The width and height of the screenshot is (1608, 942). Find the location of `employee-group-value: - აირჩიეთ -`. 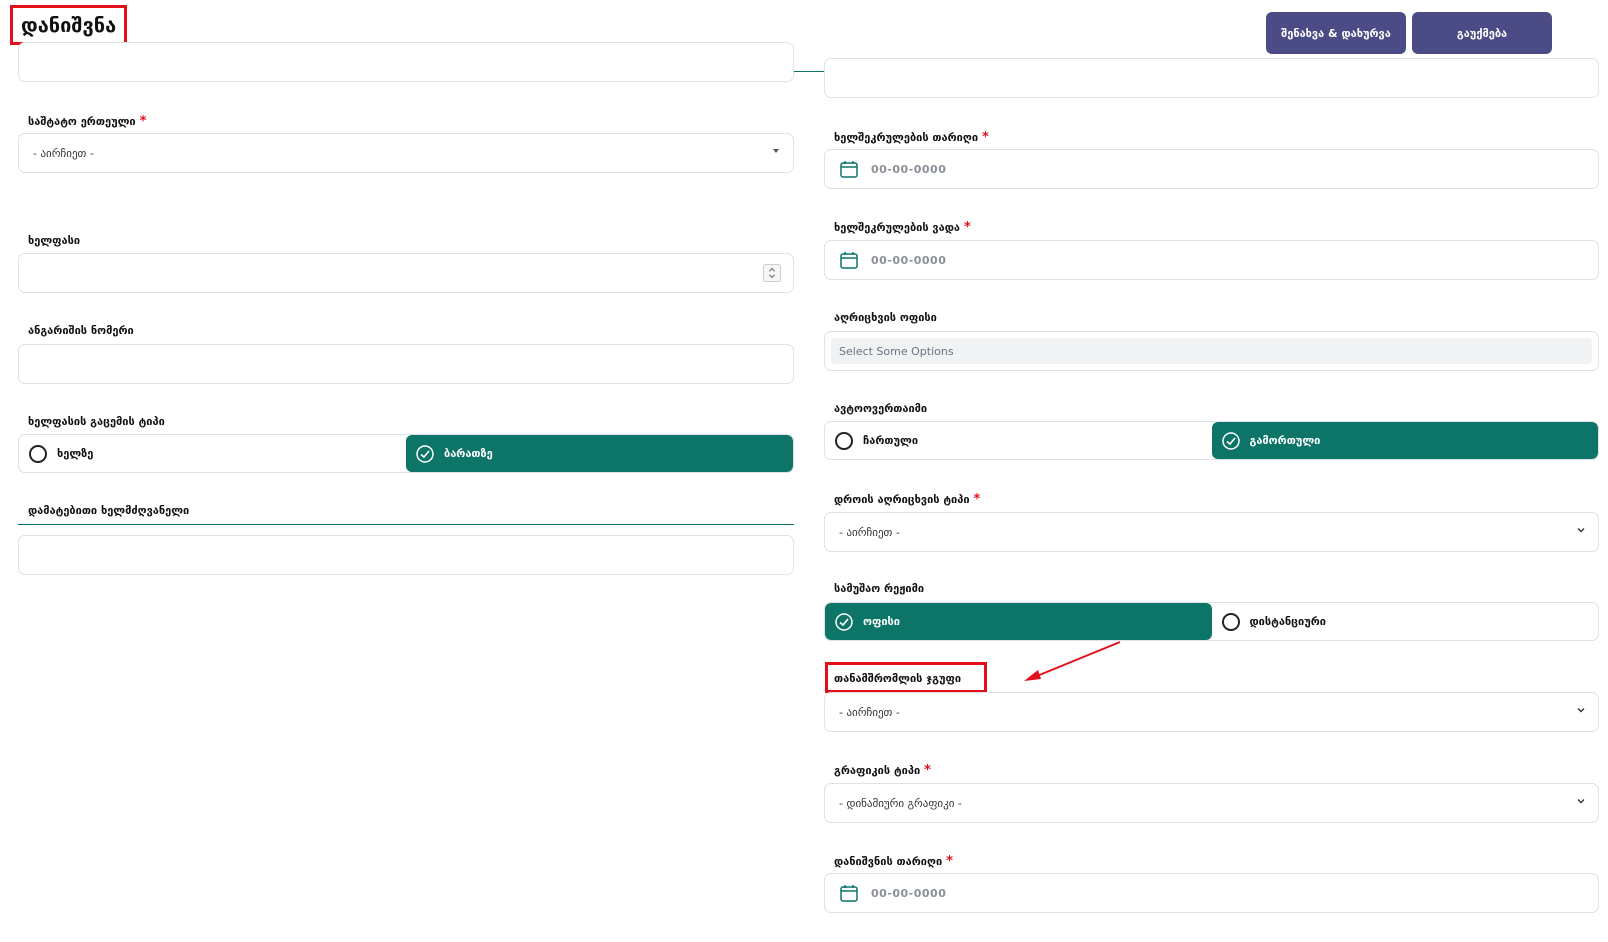

employee-group-value: - აირჩიეთ - is located at coordinates (869, 712).